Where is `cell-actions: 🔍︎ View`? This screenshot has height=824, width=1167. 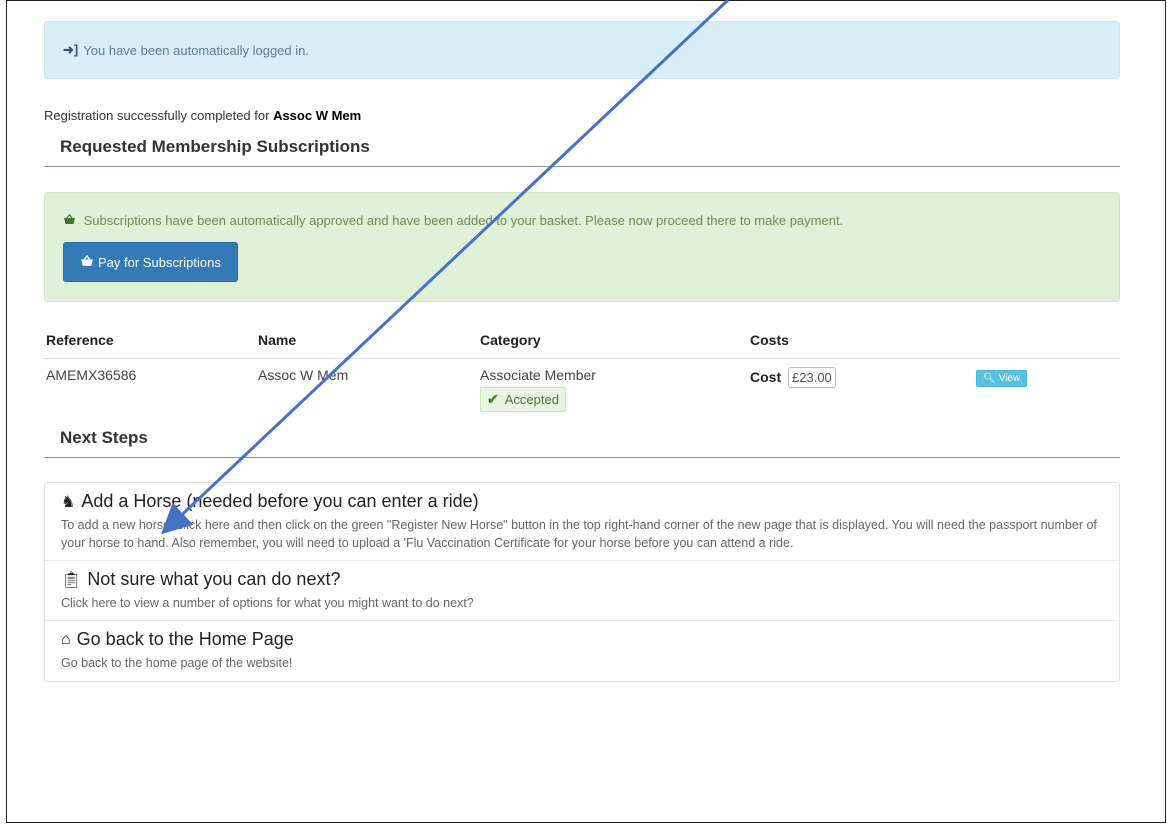
cell-actions: 🔍︎ View is located at coordinates (1047, 393).